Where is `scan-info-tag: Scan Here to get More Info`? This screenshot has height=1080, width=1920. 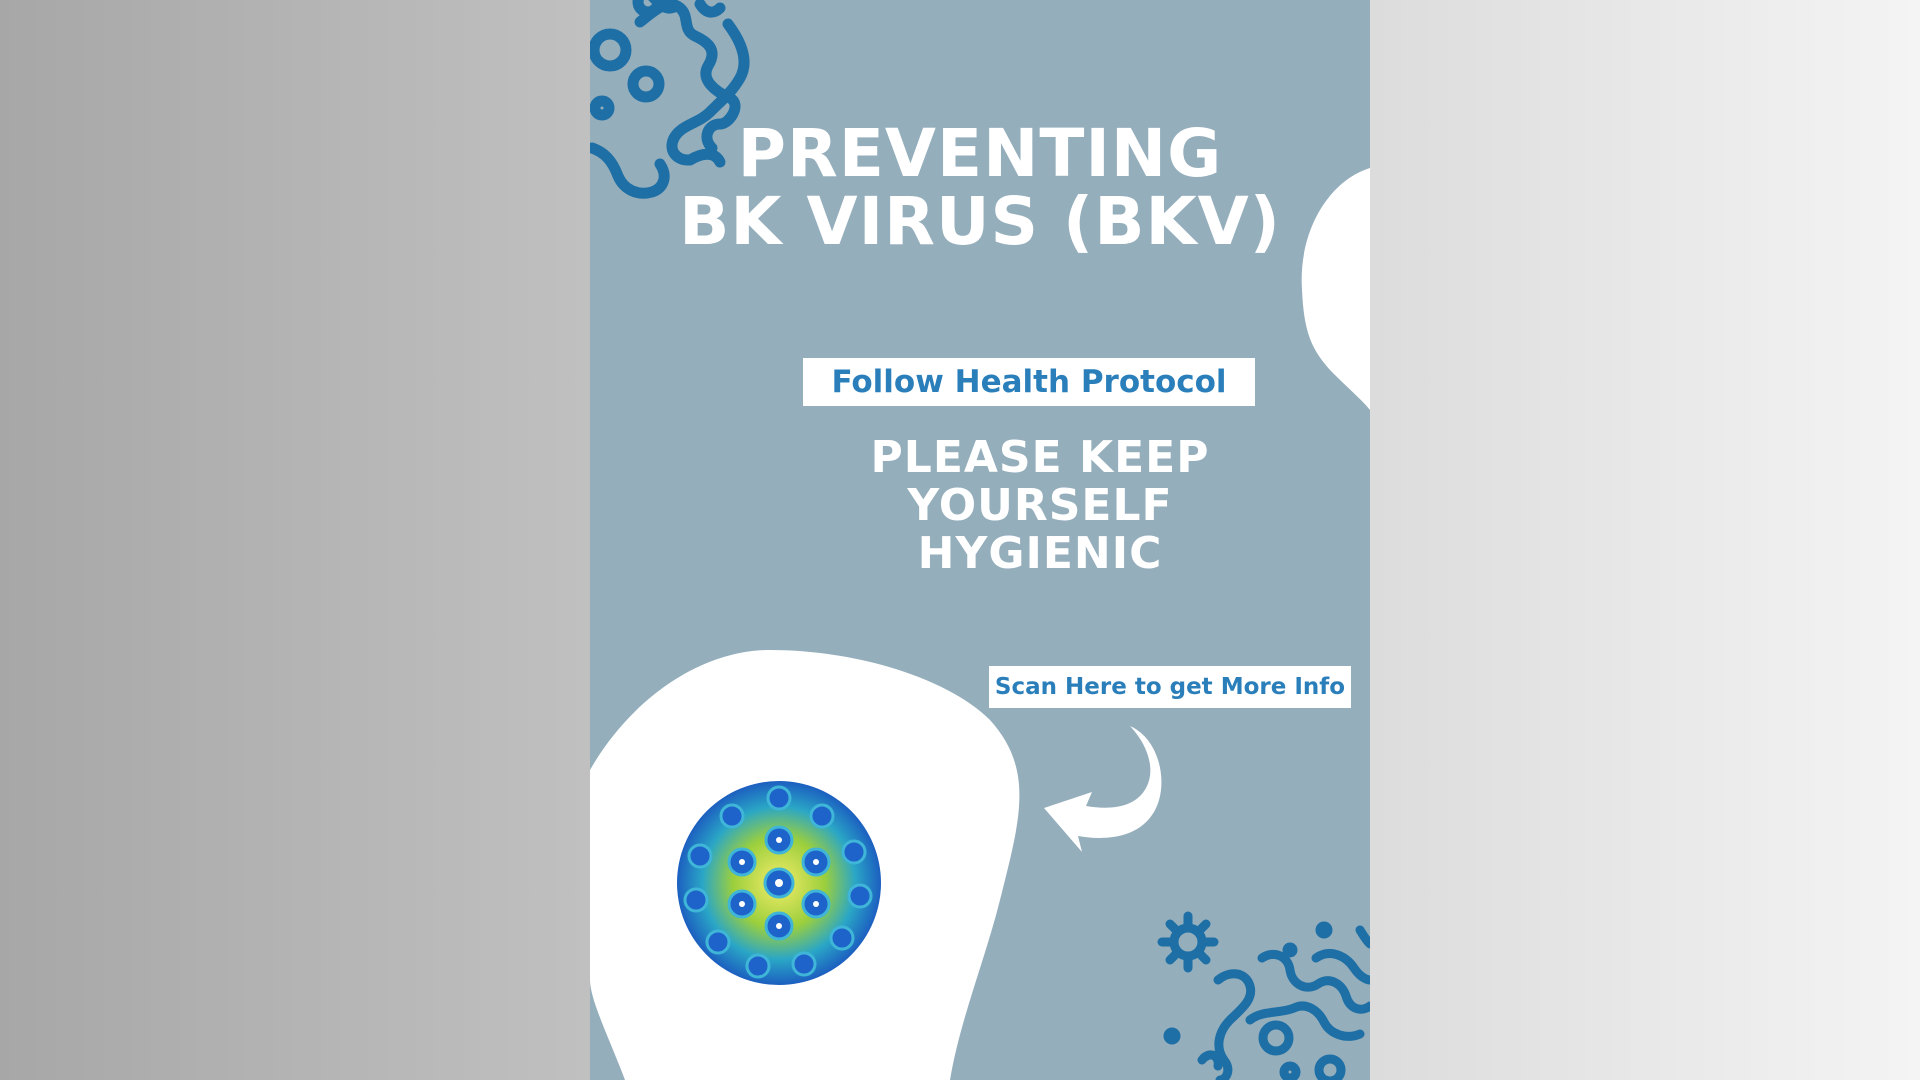
scan-info-tag: Scan Here to get More Info is located at coordinates (1170, 687).